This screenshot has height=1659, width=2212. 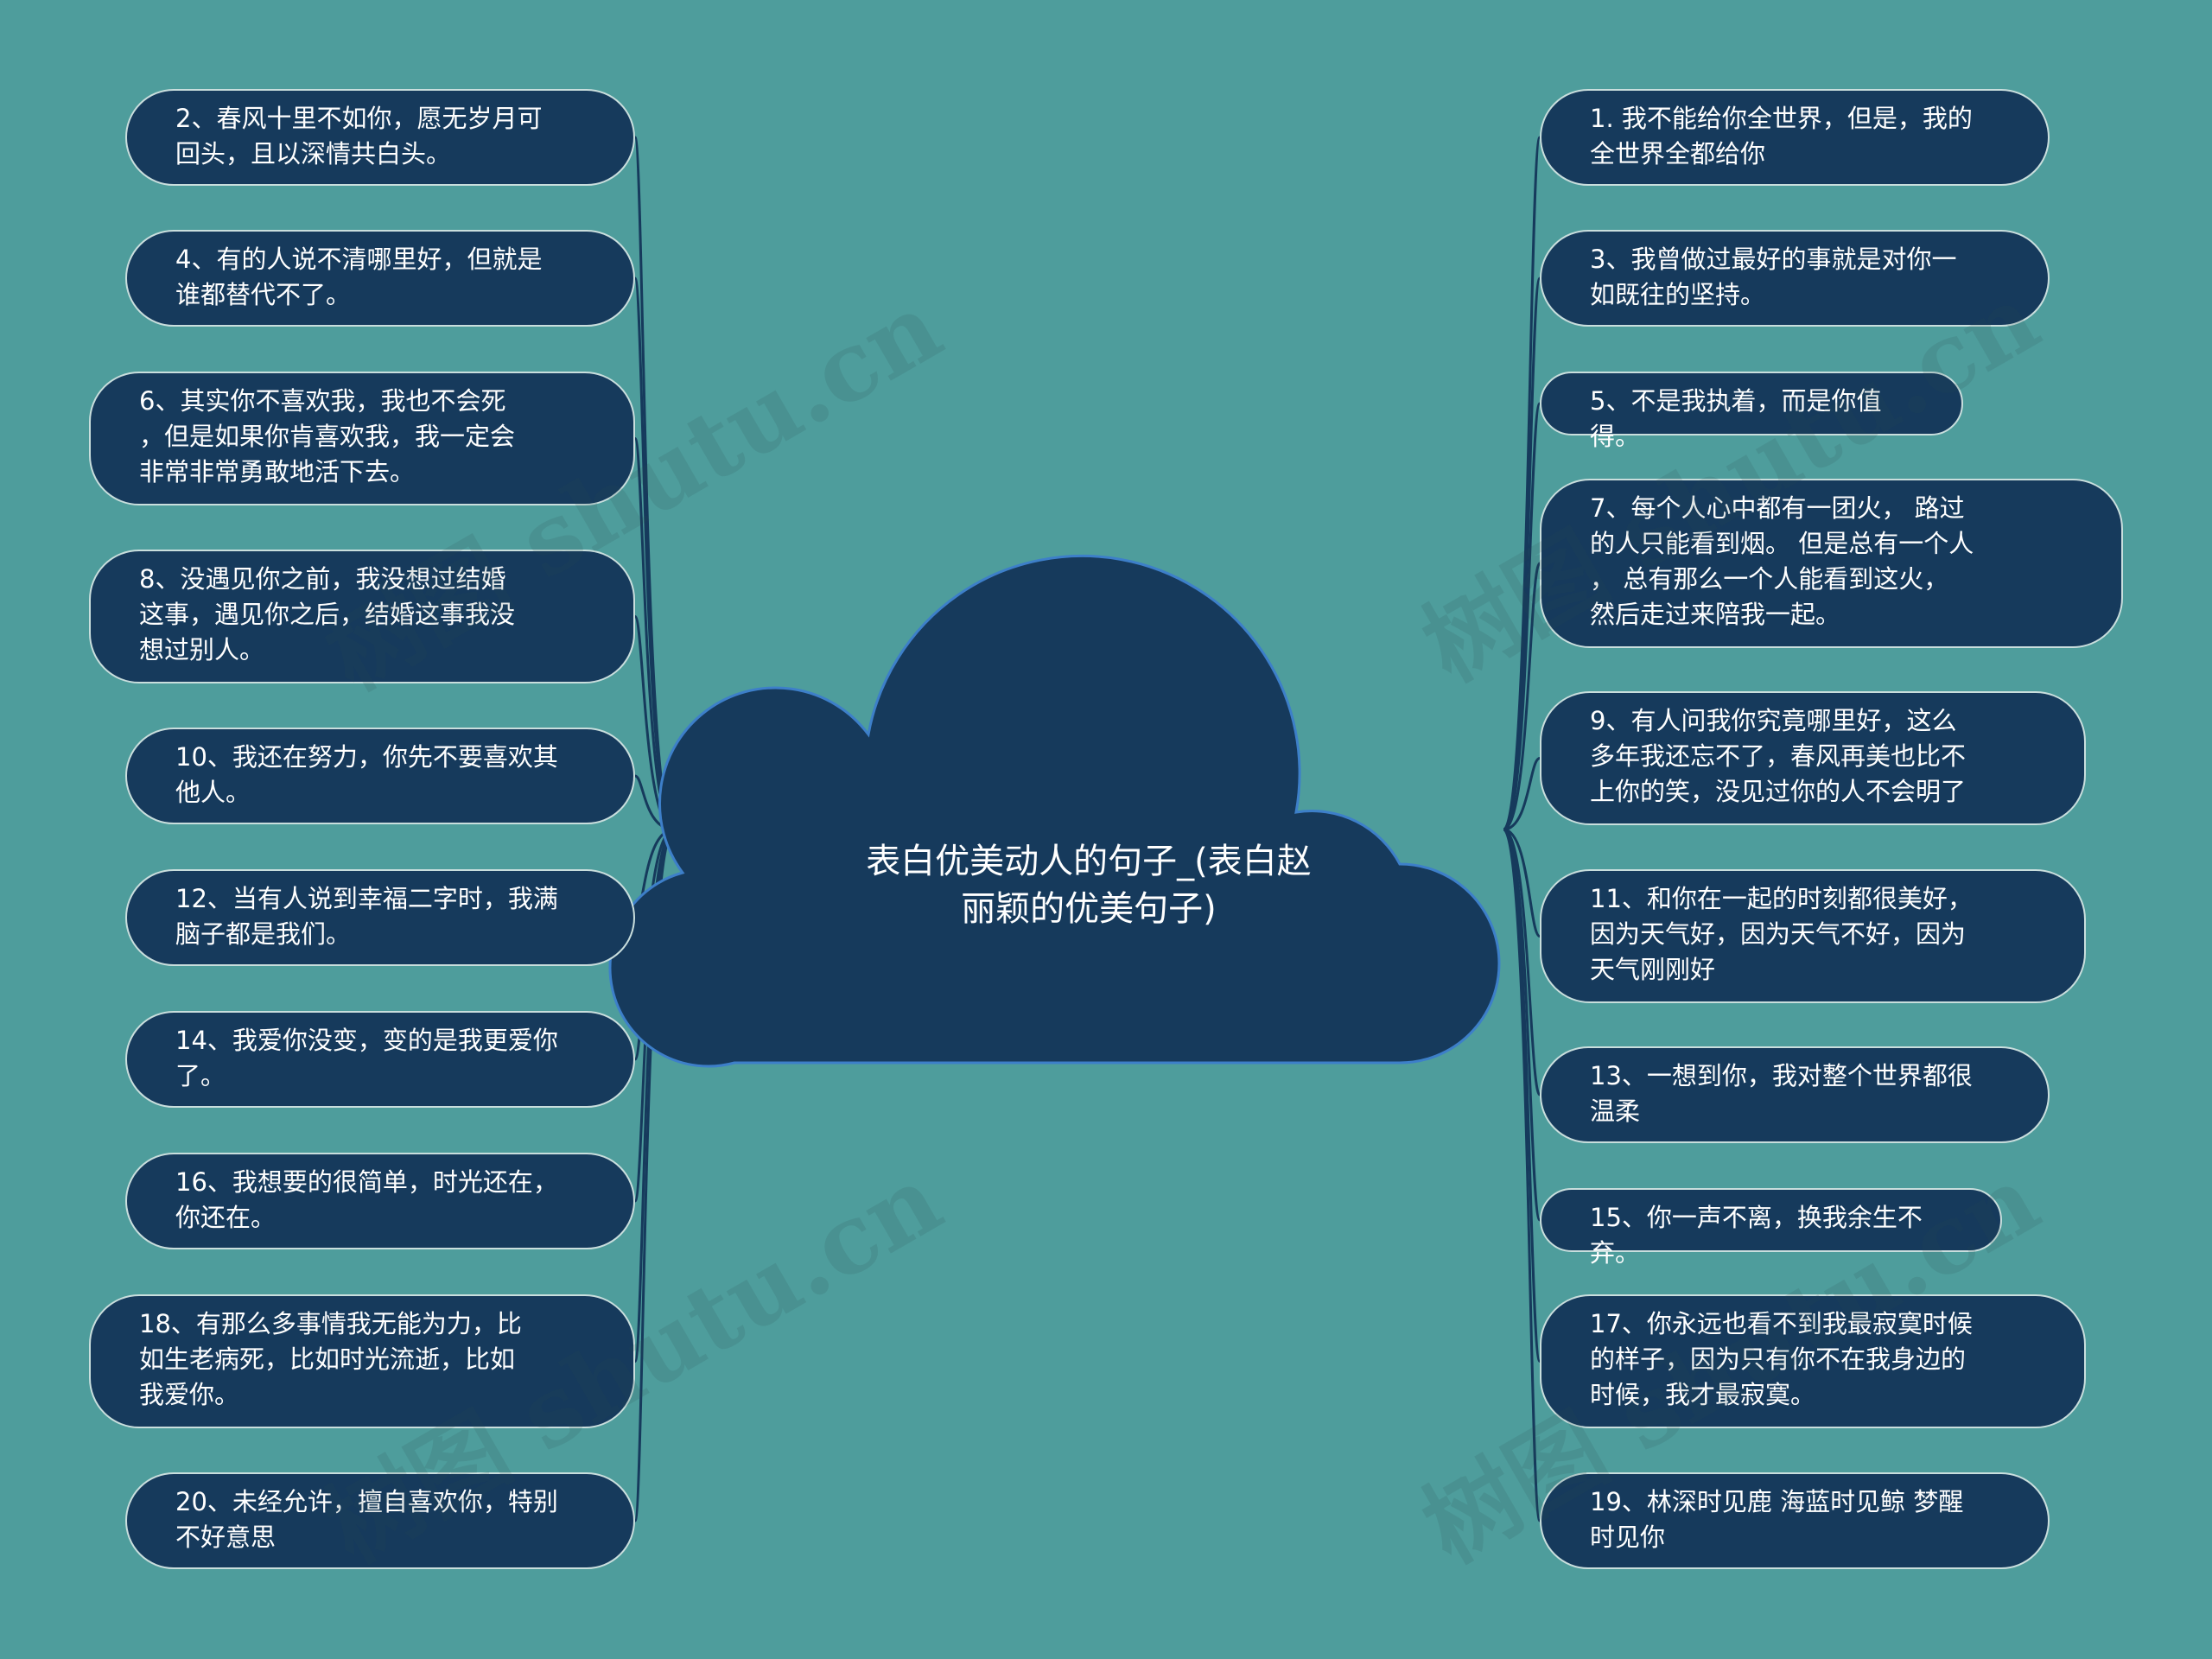 What do you see at coordinates (380, 776) in the screenshot?
I see `left-topic-node: 10、我还在努力，你先不要喜欢其 他人。` at bounding box center [380, 776].